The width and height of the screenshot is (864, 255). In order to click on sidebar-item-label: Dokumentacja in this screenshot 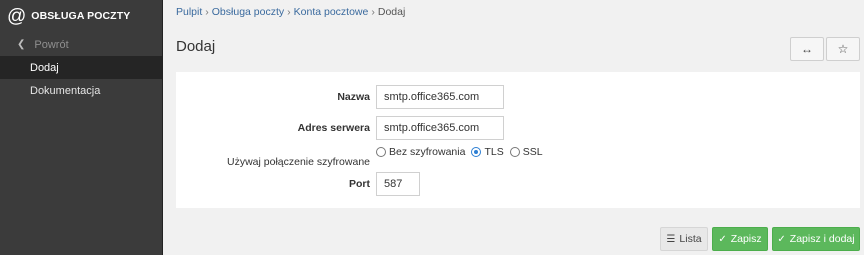, I will do `click(65, 90)`.